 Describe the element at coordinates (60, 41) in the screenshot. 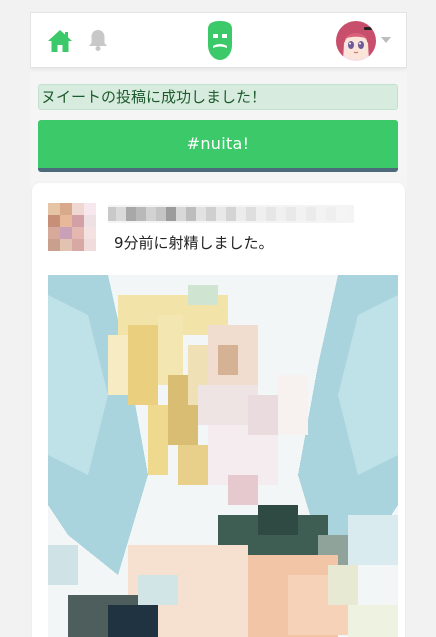

I see `home-icon` at that location.